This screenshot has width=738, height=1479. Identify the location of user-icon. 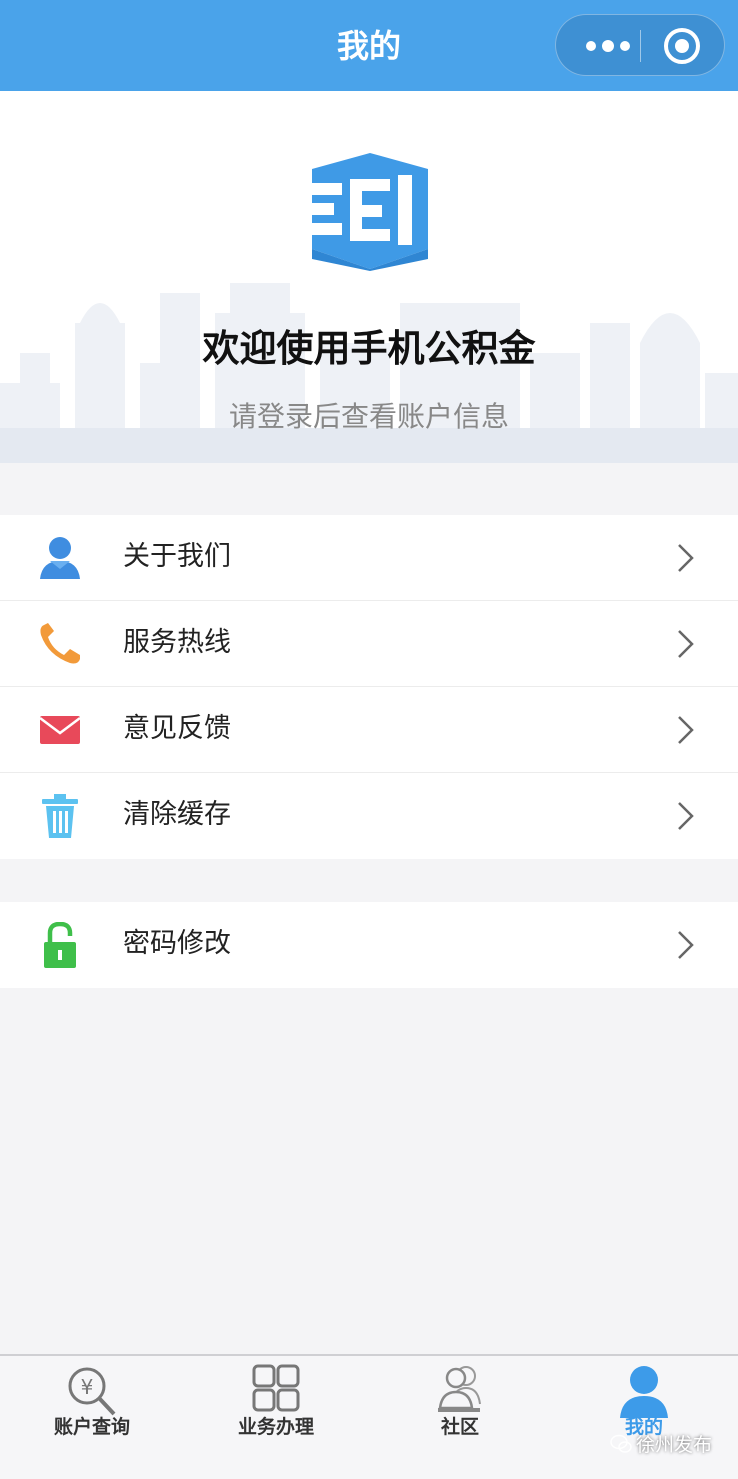
(60, 558).